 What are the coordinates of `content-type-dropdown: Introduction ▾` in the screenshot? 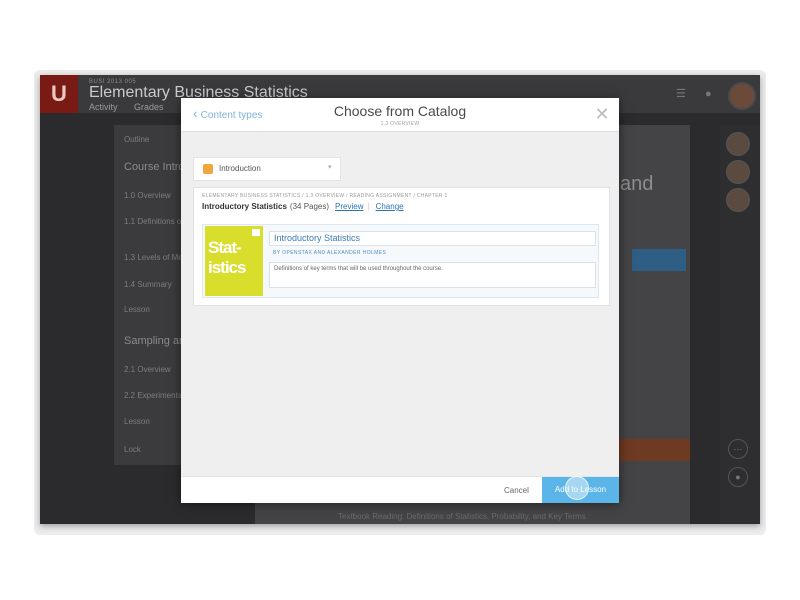 It's located at (267, 169).